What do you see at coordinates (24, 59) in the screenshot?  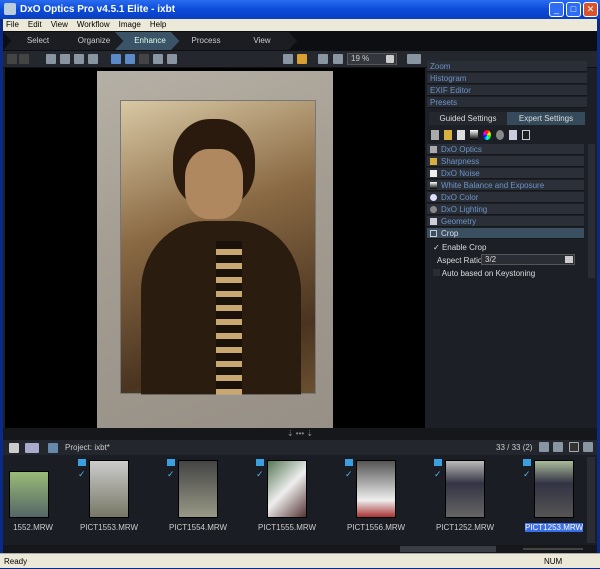 I see `forward-icon` at bounding box center [24, 59].